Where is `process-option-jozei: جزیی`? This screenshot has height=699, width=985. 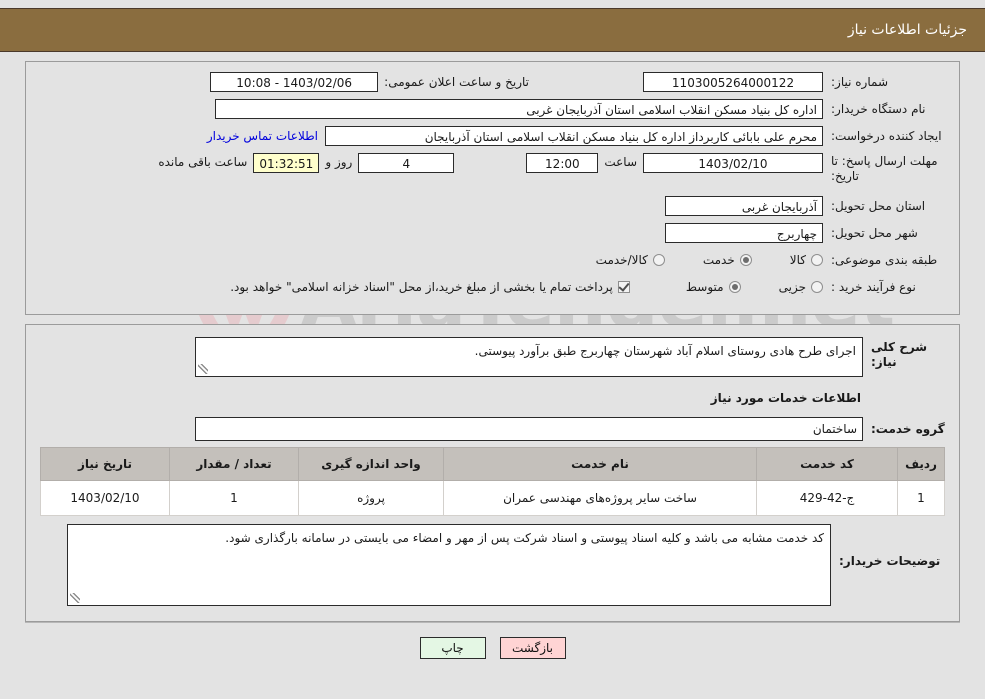 process-option-jozei: جزیی is located at coordinates (801, 287).